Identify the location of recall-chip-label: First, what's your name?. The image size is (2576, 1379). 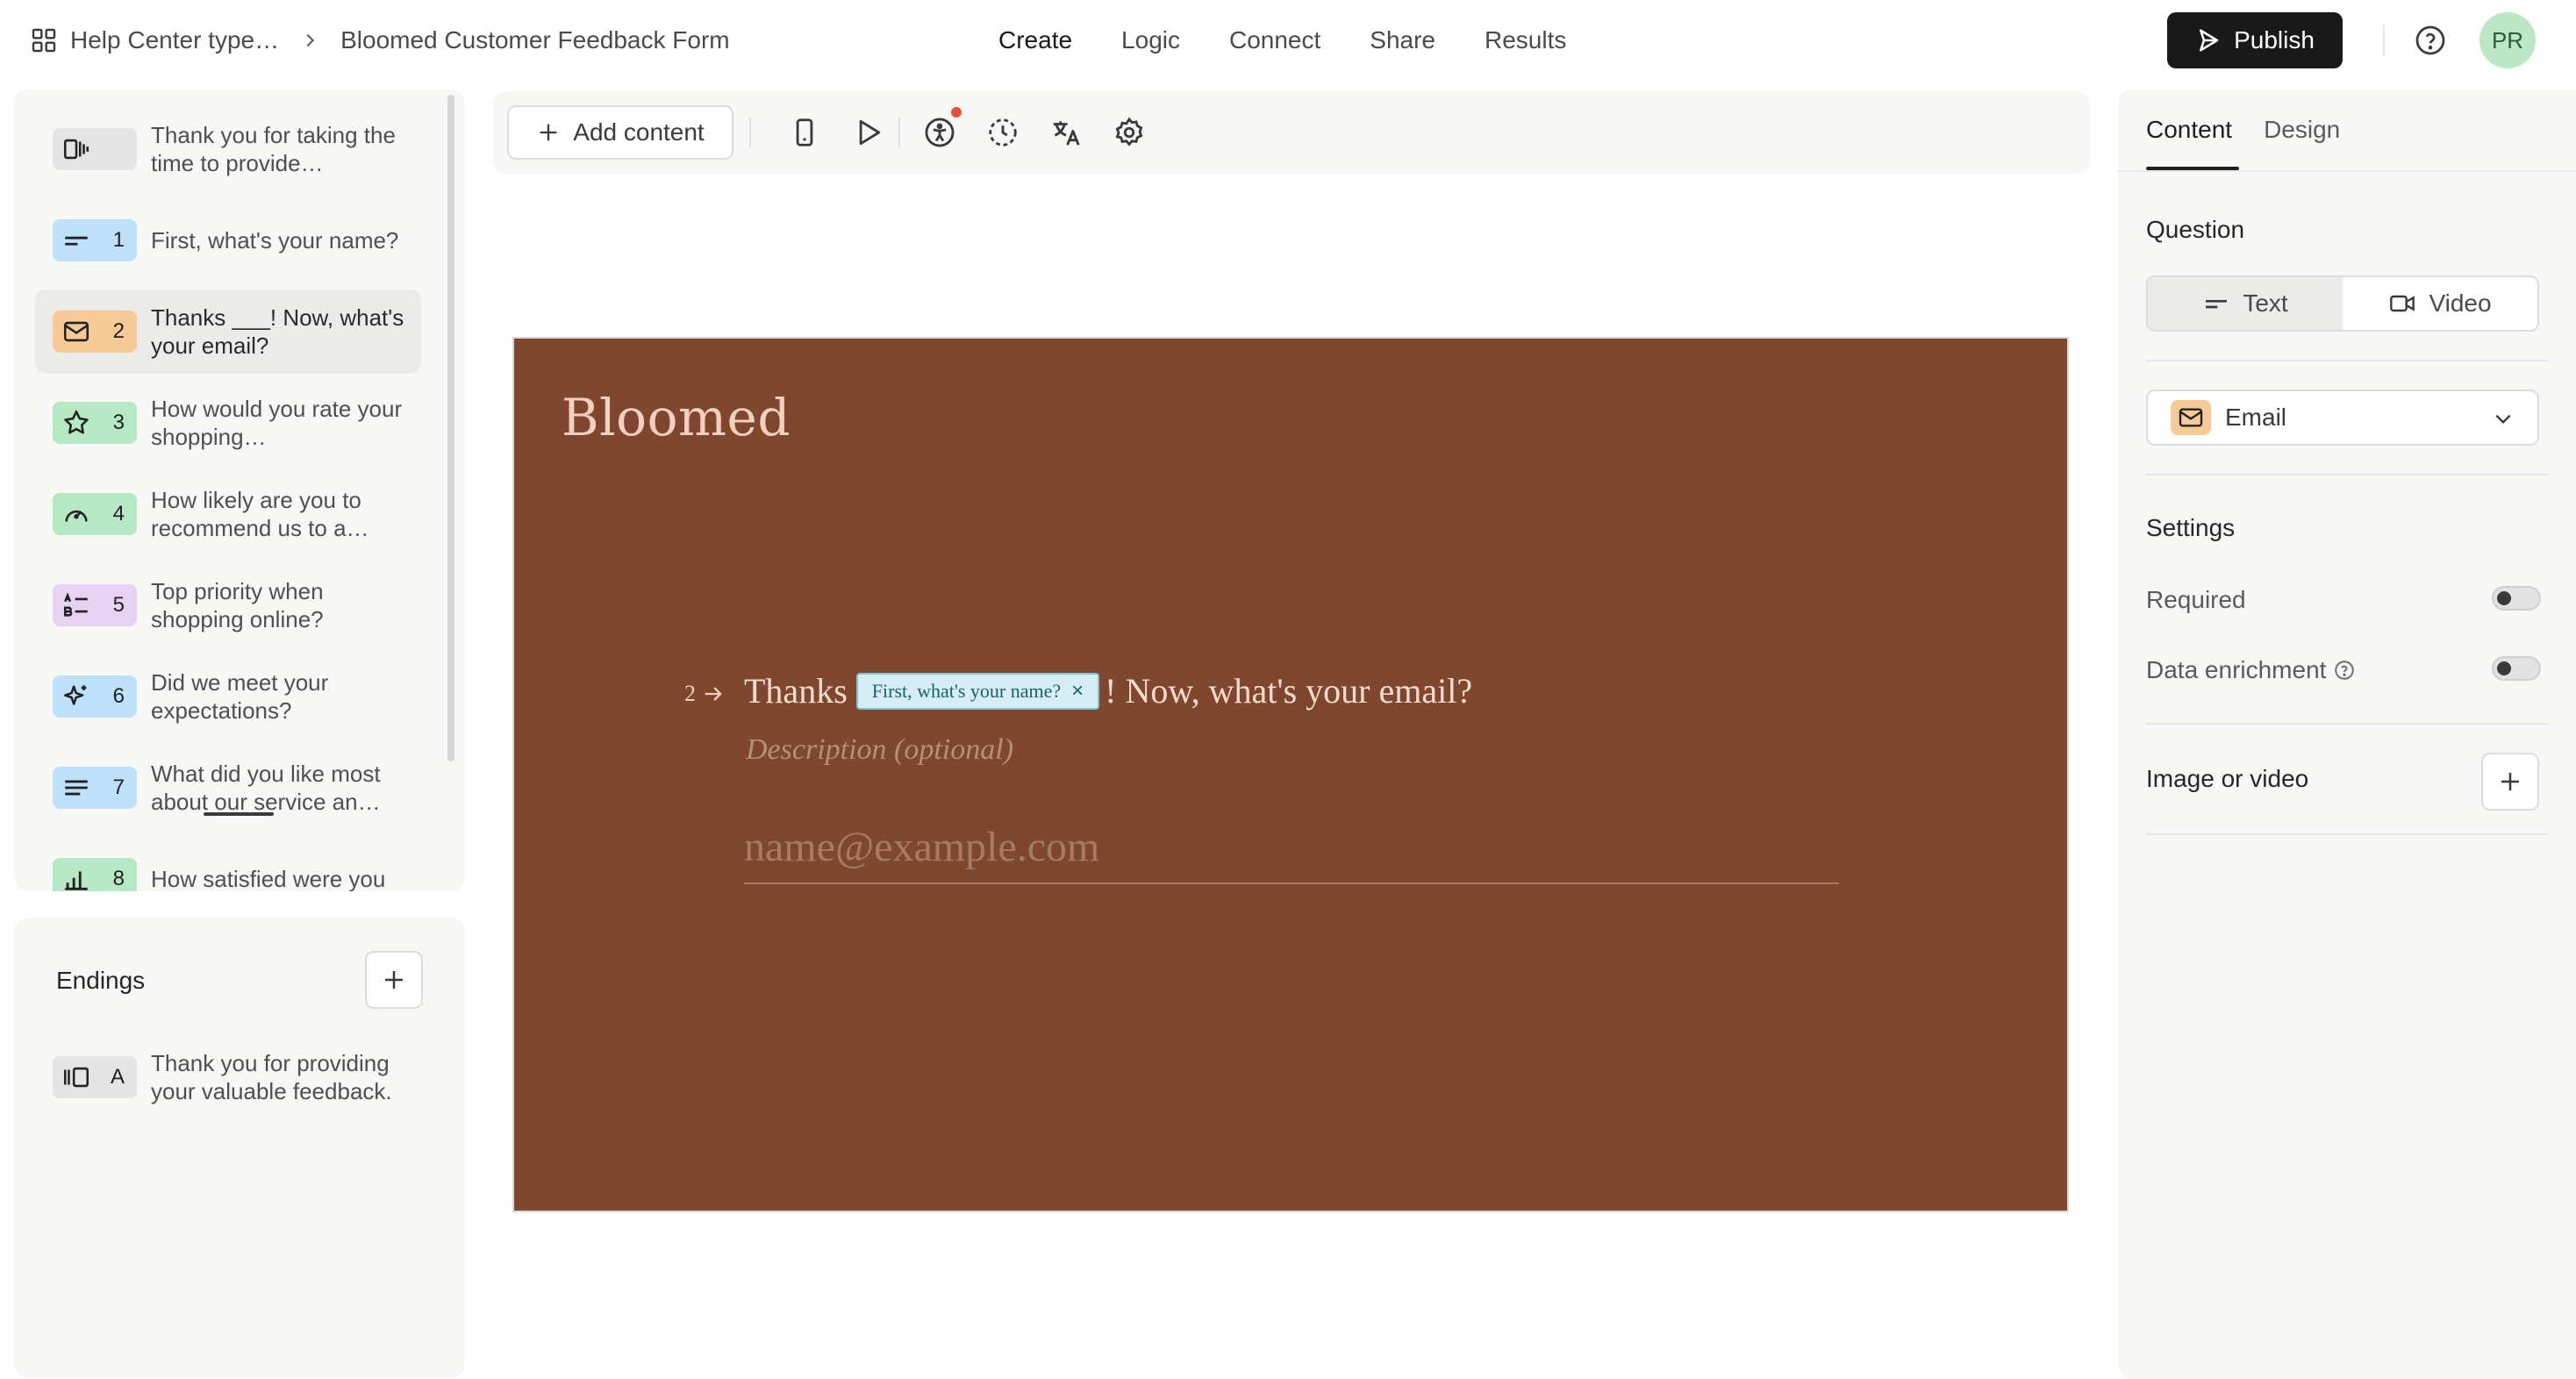
(966, 690).